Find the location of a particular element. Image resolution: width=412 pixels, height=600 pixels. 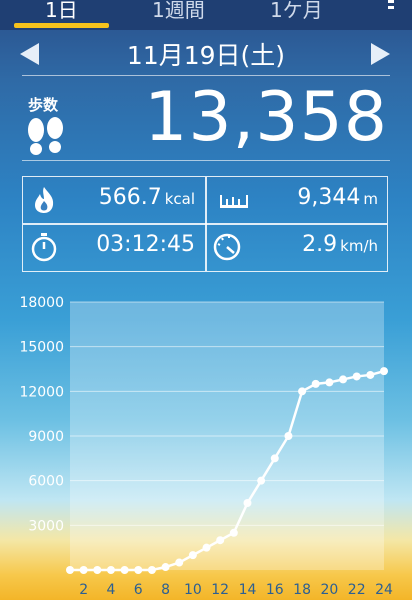

x-tick-label: 22 is located at coordinates (357, 590).